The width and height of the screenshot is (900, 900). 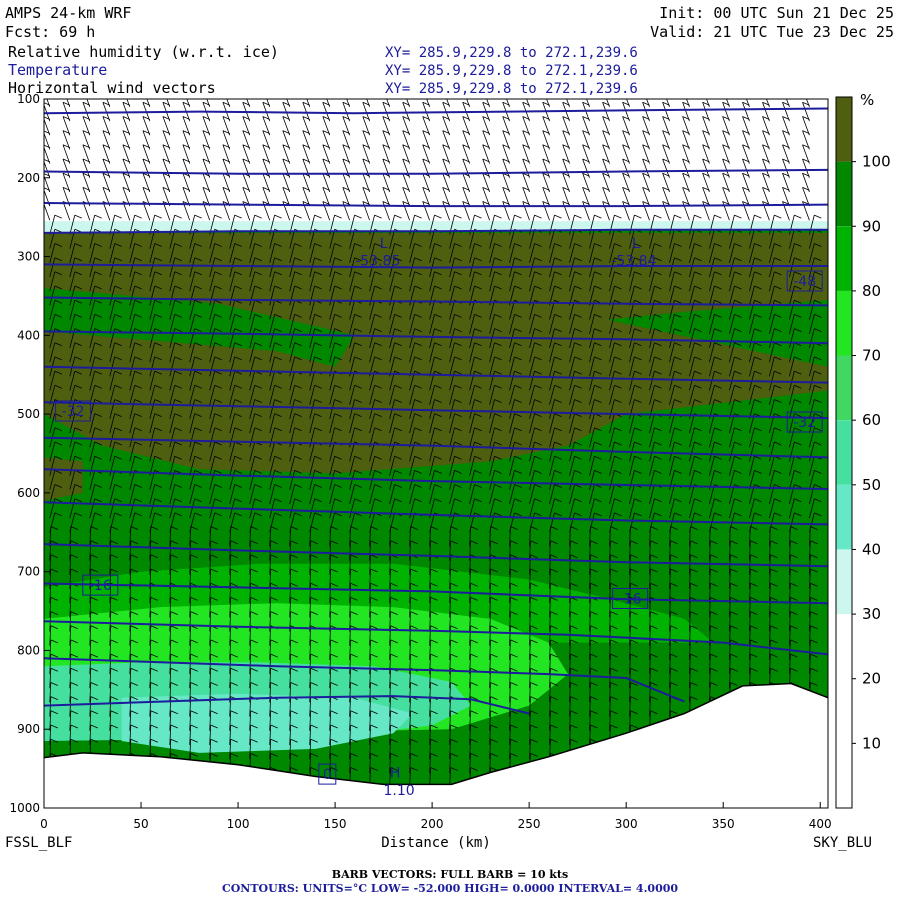 What do you see at coordinates (327, 775) in the screenshot?
I see `contour-label: 0` at bounding box center [327, 775].